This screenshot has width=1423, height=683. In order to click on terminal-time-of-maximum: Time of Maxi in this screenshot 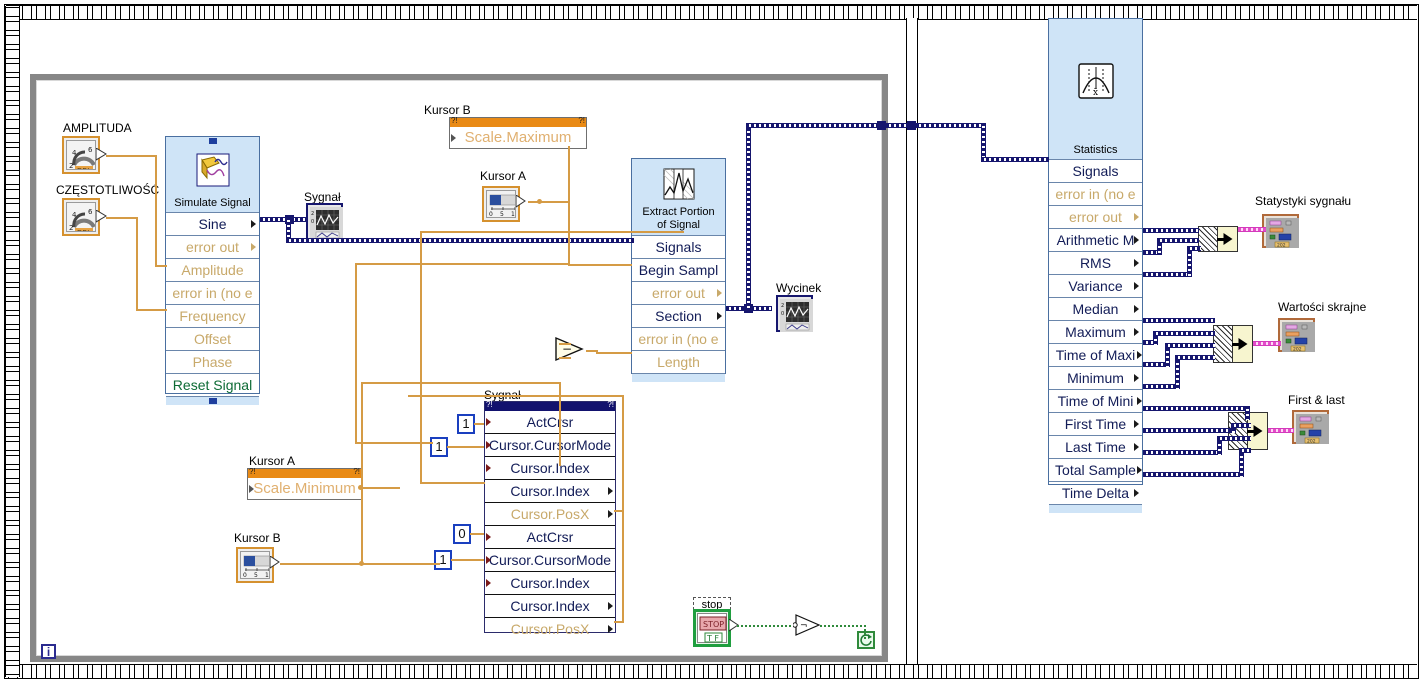, I will do `click(1095, 354)`.